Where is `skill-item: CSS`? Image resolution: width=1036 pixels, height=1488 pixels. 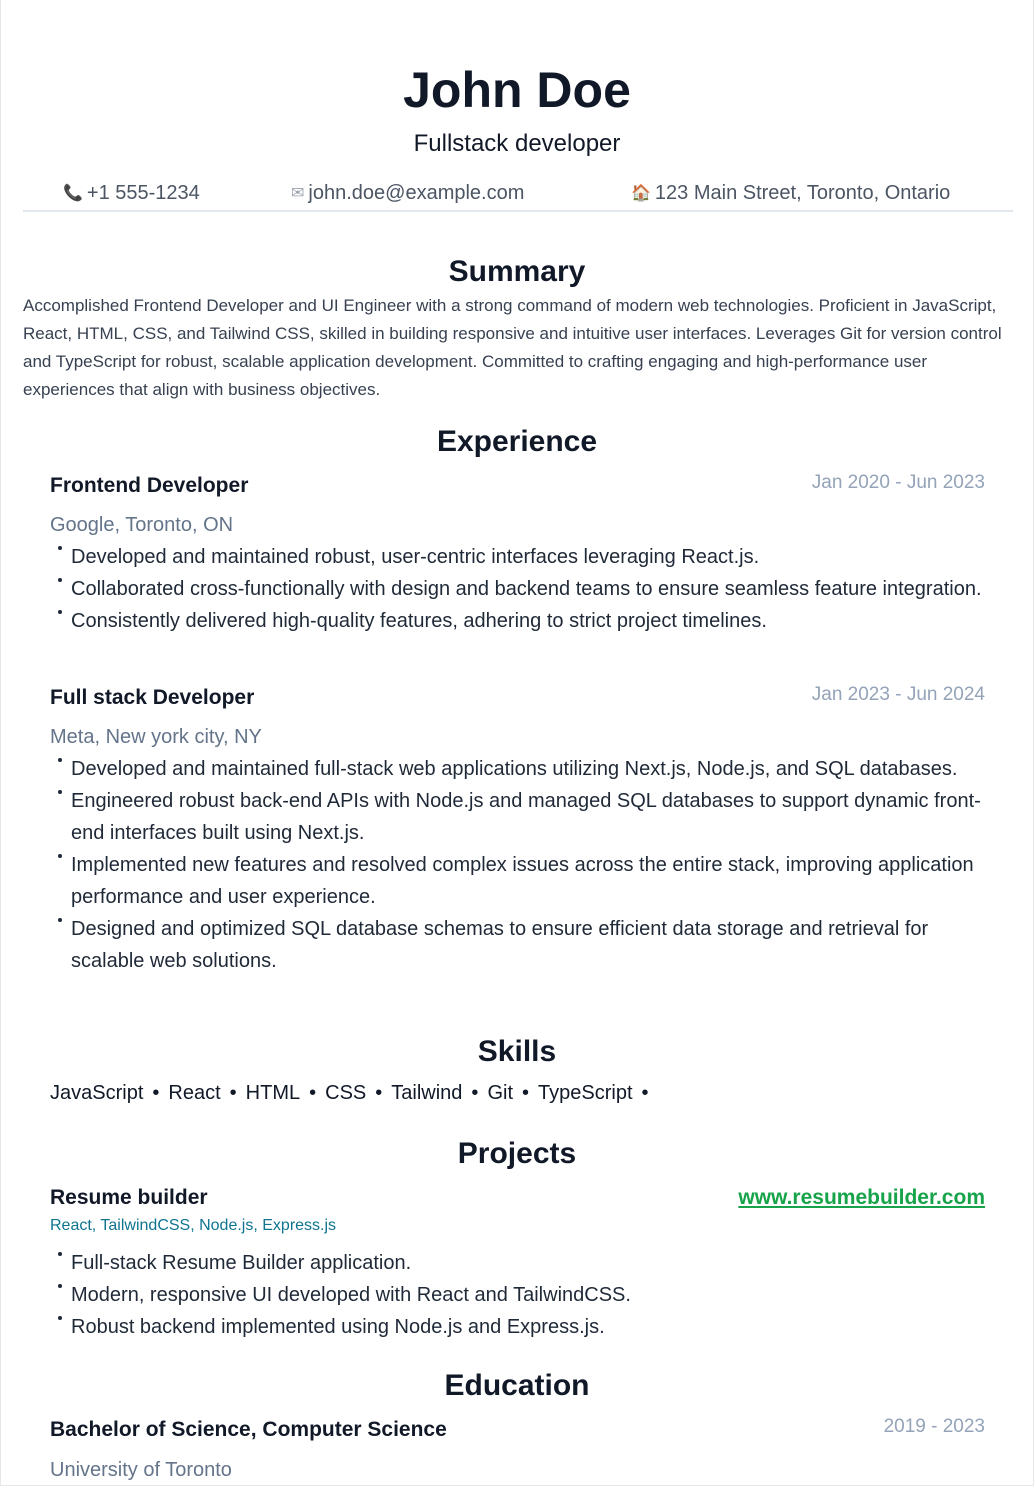
skill-item: CSS is located at coordinates (346, 1093).